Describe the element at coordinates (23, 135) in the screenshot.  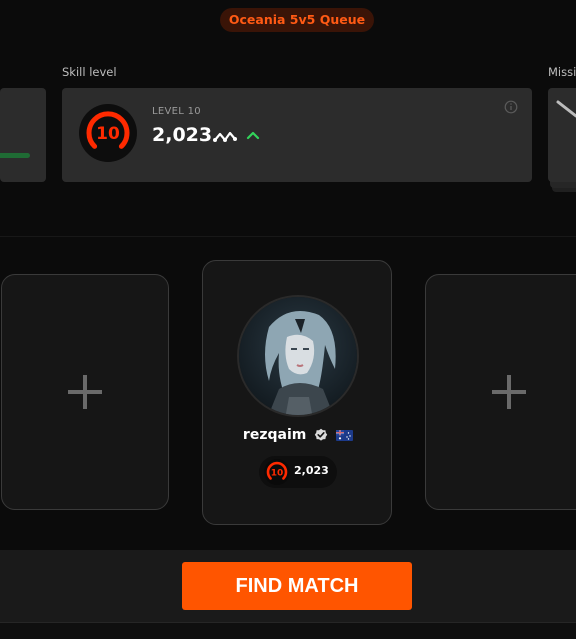
I see `previous-stat-card` at that location.